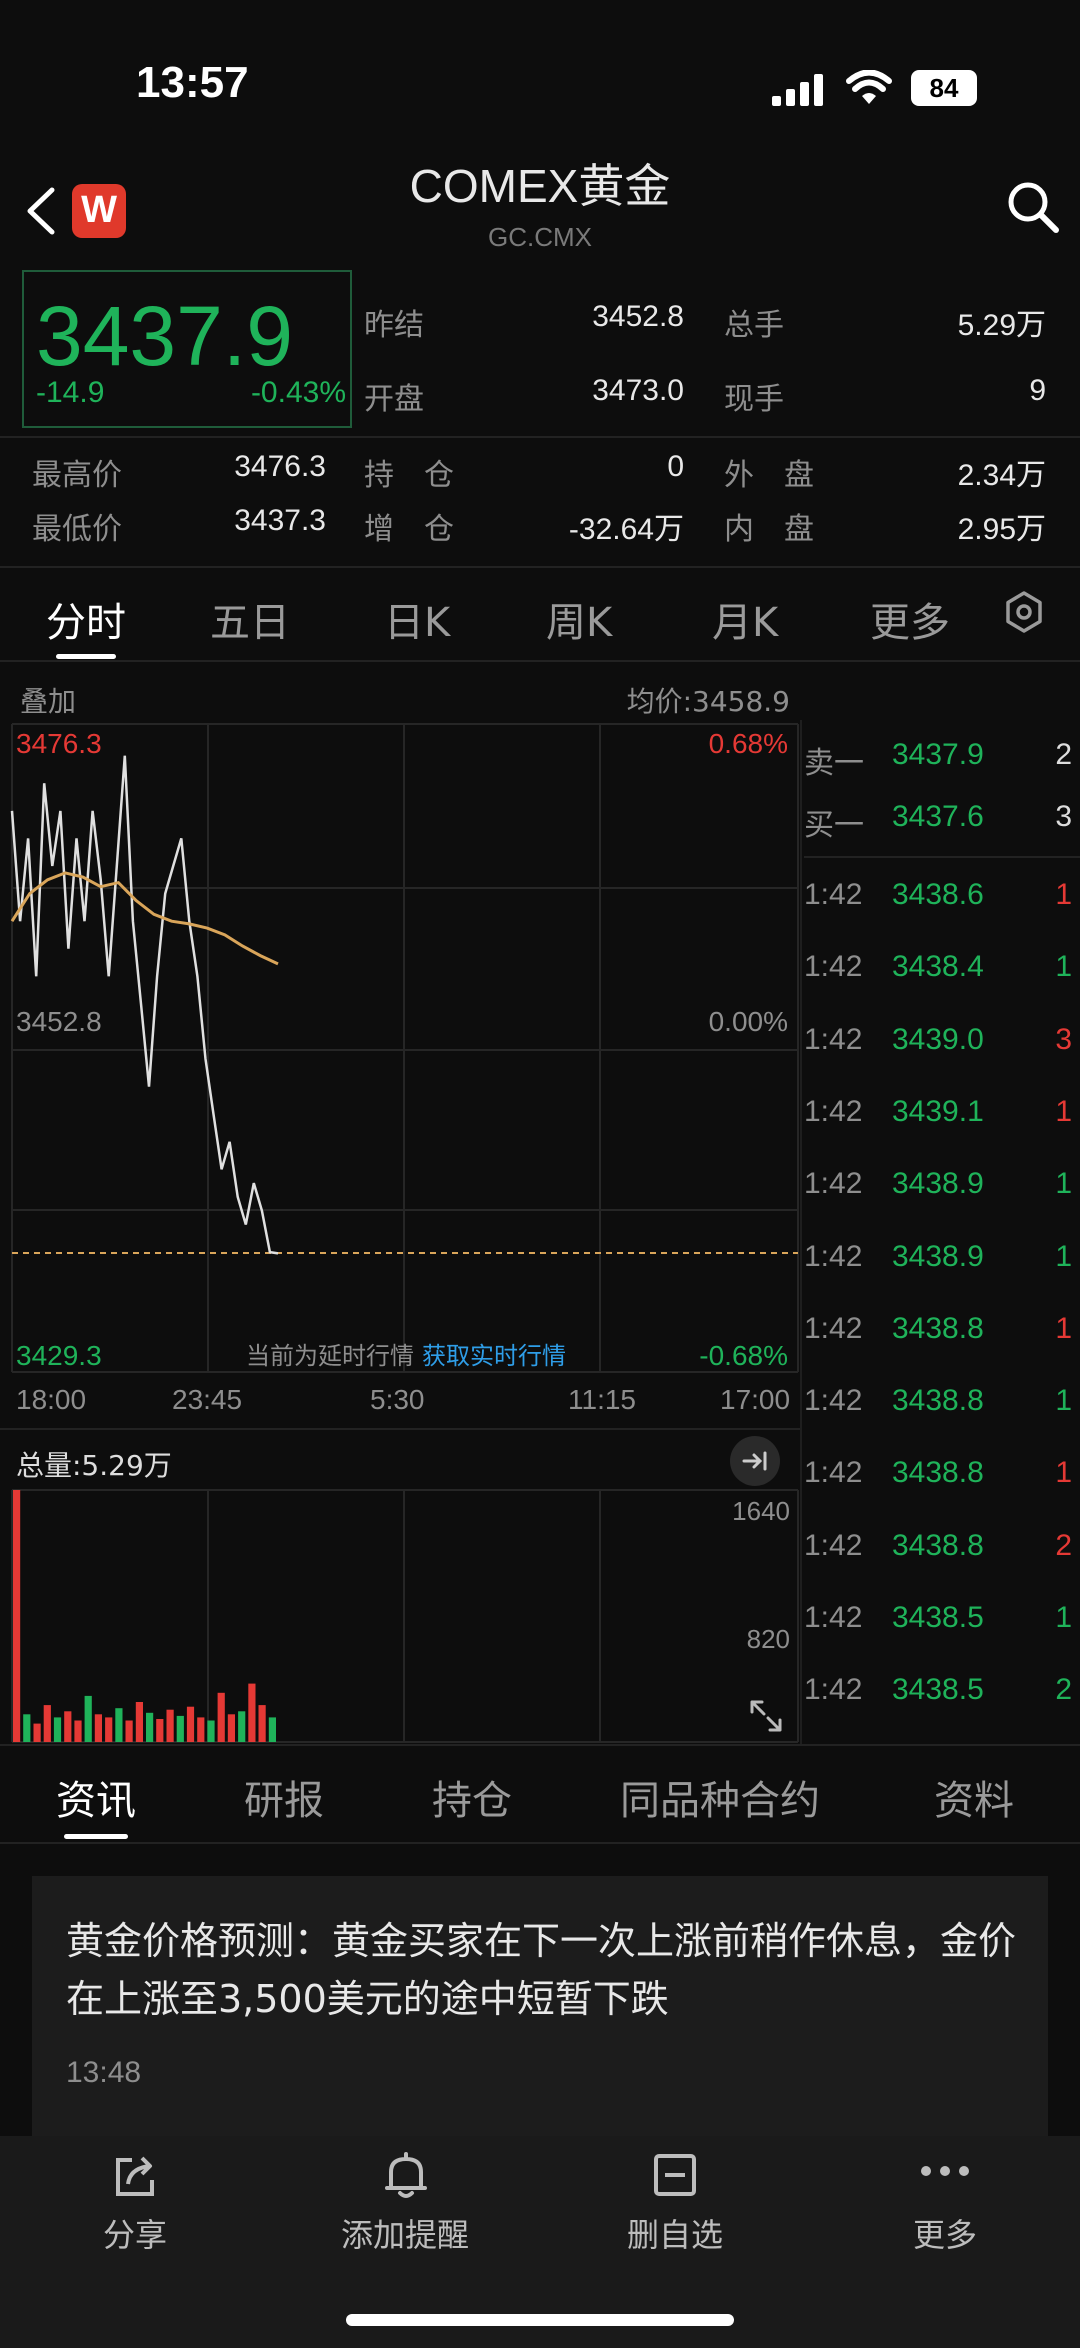 This screenshot has height=2348, width=1080. What do you see at coordinates (720, 1797) in the screenshot?
I see `tab-related-contracts: 同品种合约` at bounding box center [720, 1797].